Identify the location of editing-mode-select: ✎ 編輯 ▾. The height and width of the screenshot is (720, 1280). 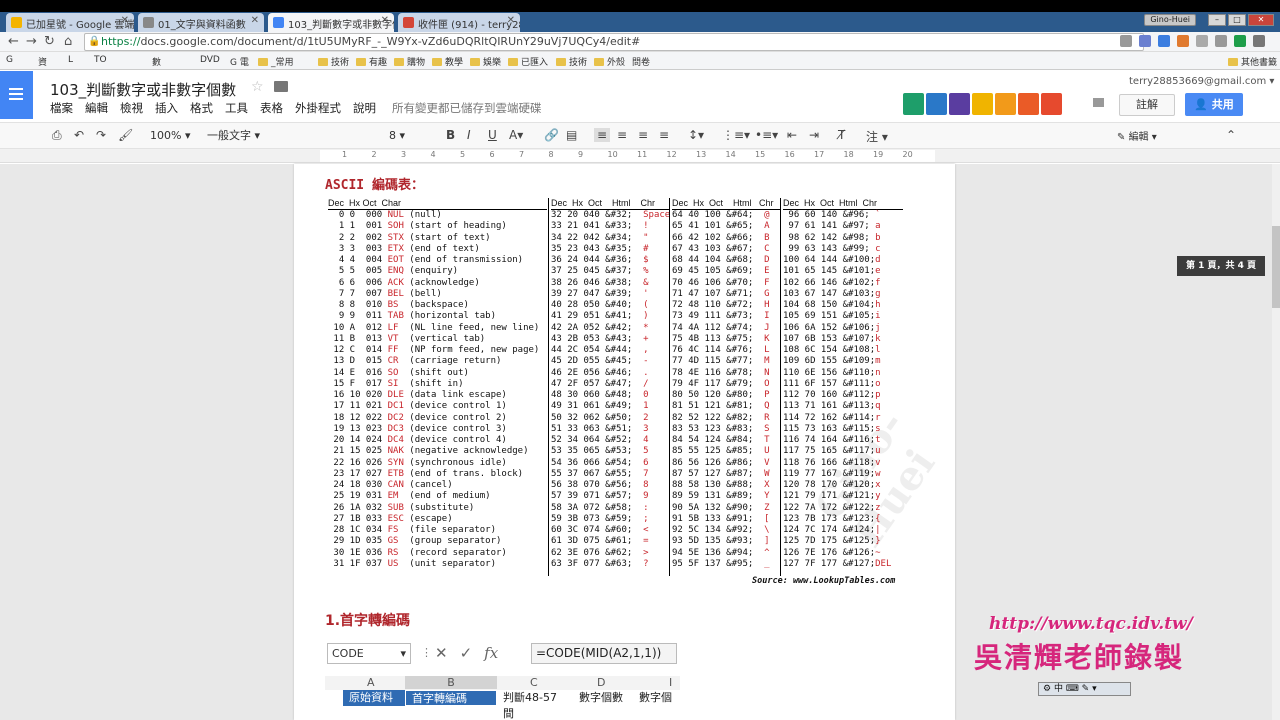
(1137, 135).